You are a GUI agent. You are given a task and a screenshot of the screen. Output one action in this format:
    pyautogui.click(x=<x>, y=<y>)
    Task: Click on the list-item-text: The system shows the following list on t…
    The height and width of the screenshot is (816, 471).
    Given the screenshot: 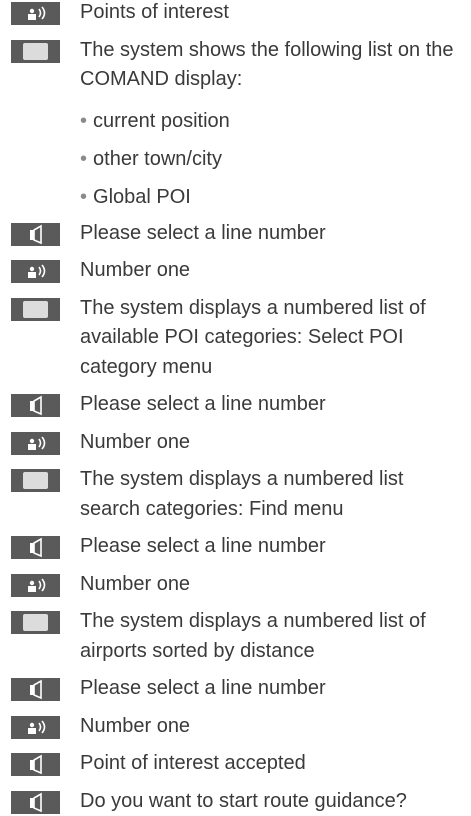 What is the action you would take?
    pyautogui.click(x=274, y=65)
    